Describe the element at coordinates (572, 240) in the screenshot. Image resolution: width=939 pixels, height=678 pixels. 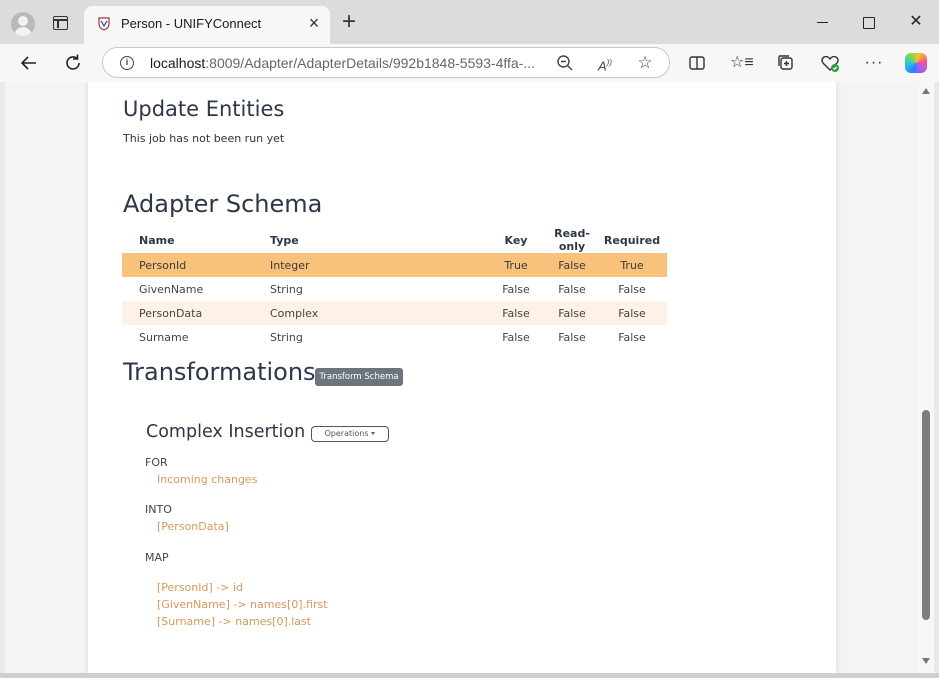
I see `column-header-read-only: Read-only` at that location.